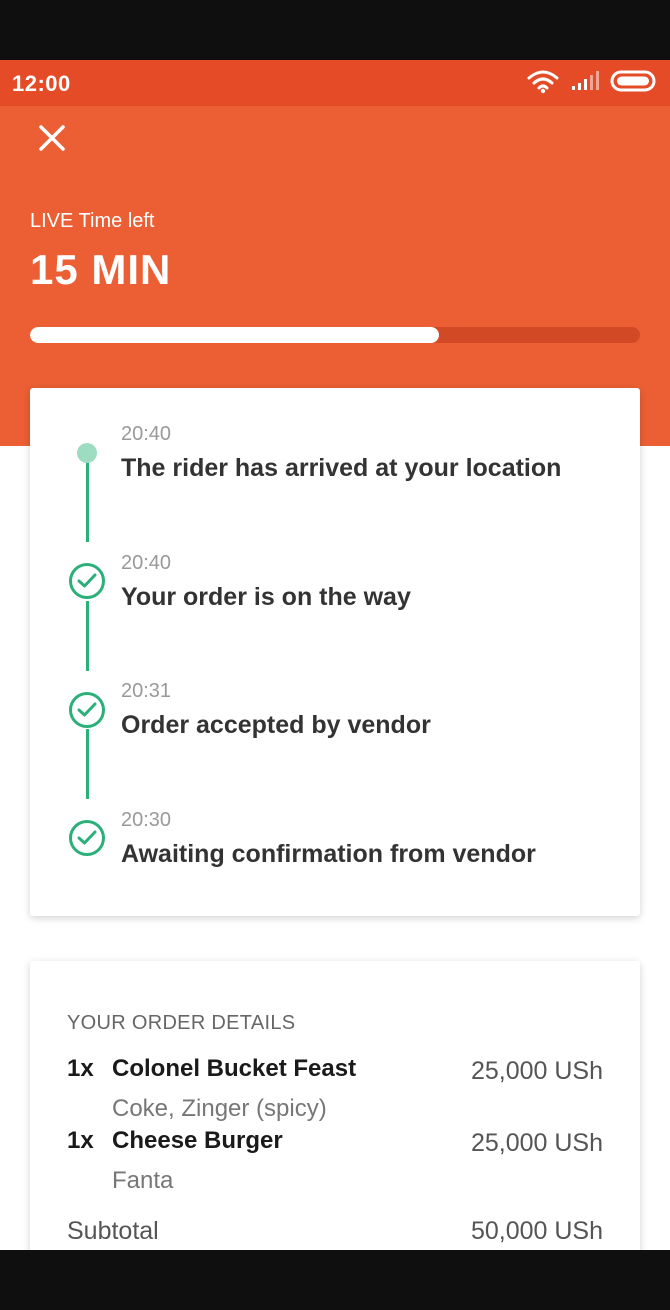  What do you see at coordinates (41, 83) in the screenshot?
I see `status-time: 12:00` at bounding box center [41, 83].